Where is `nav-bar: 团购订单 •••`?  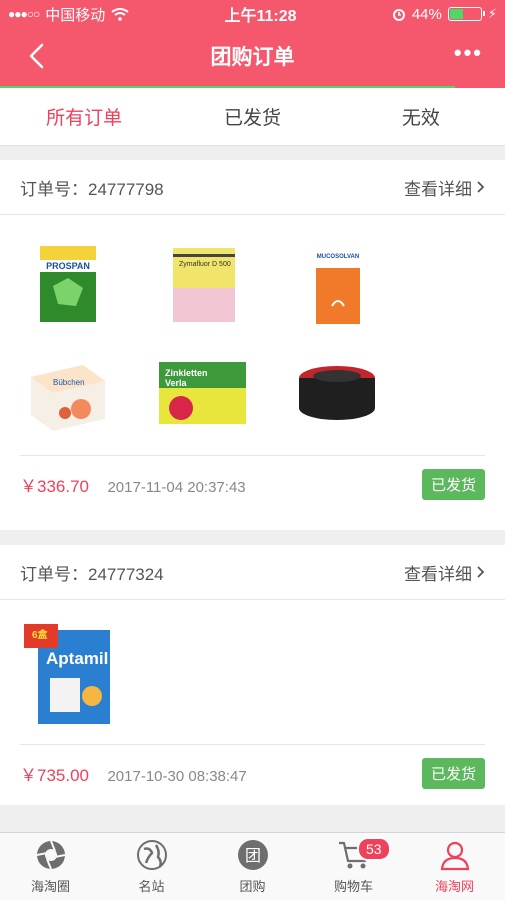
nav-bar: 团购订单 ••• is located at coordinates (252, 56).